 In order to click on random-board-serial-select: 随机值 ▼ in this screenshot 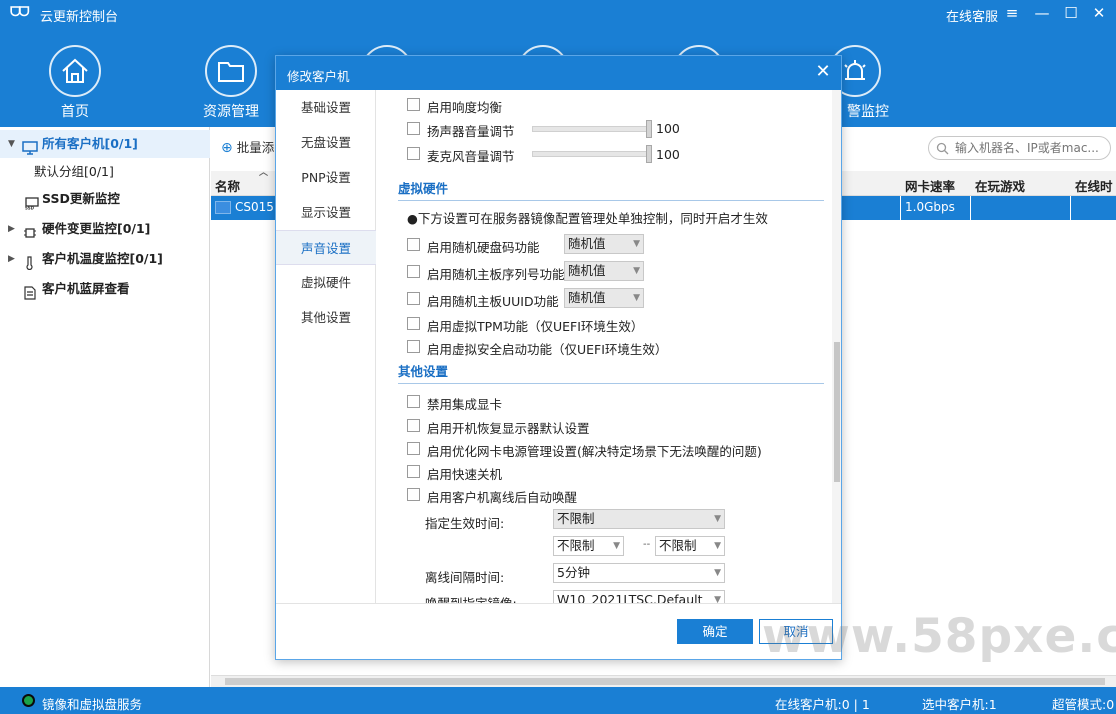, I will do `click(604, 271)`.